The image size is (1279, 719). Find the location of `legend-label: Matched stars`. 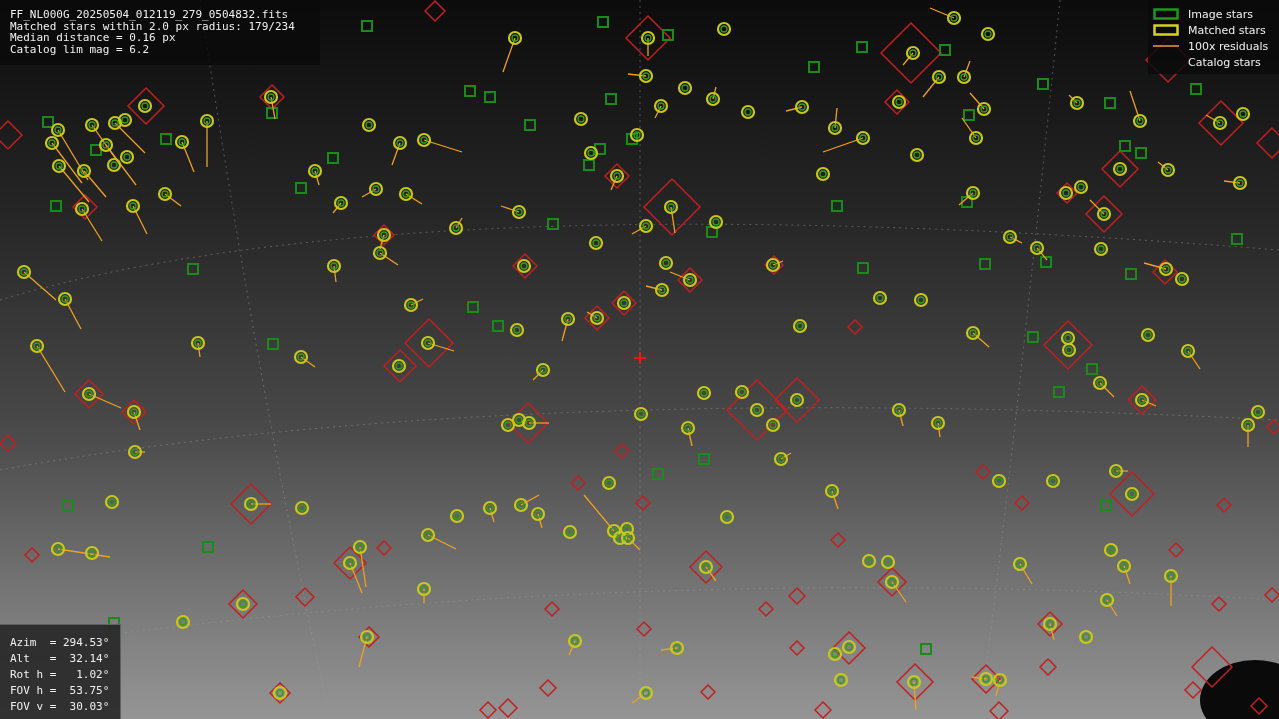

legend-label: Matched stars is located at coordinates (1227, 30).